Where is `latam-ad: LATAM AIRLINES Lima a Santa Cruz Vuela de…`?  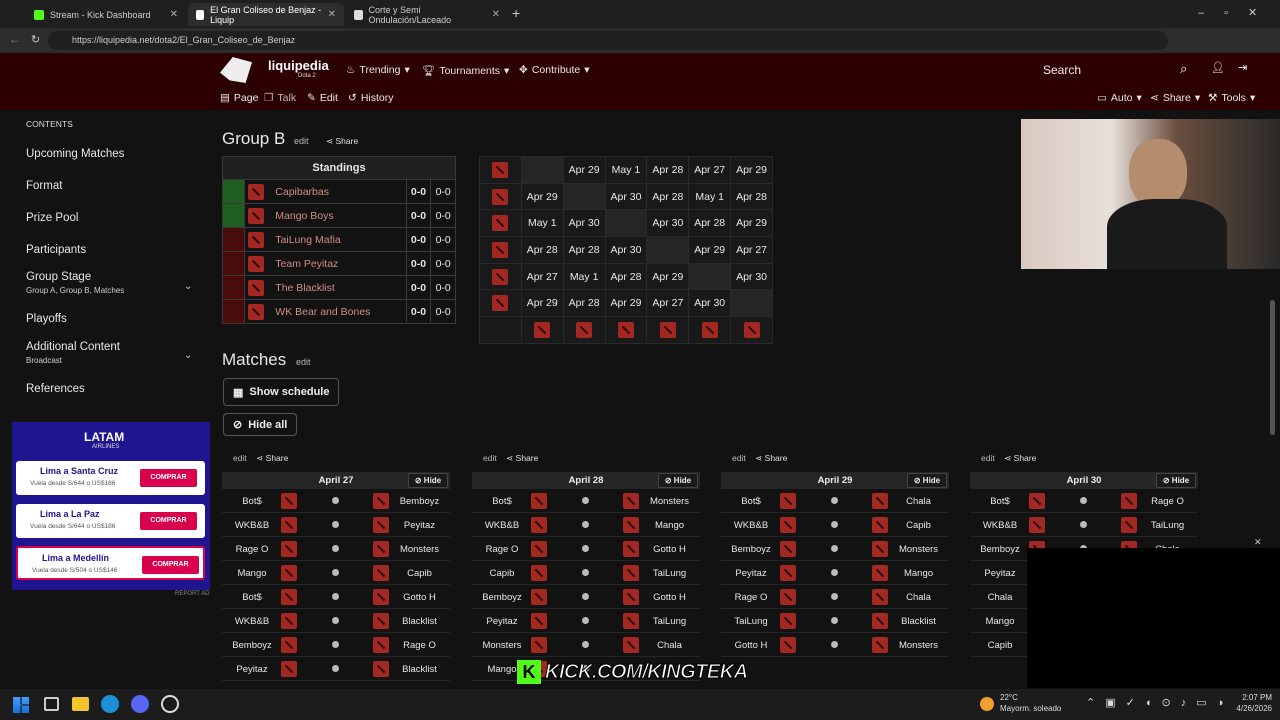 latam-ad: LATAM AIRLINES Lima a Santa Cruz Vuela de… is located at coordinates (111, 506).